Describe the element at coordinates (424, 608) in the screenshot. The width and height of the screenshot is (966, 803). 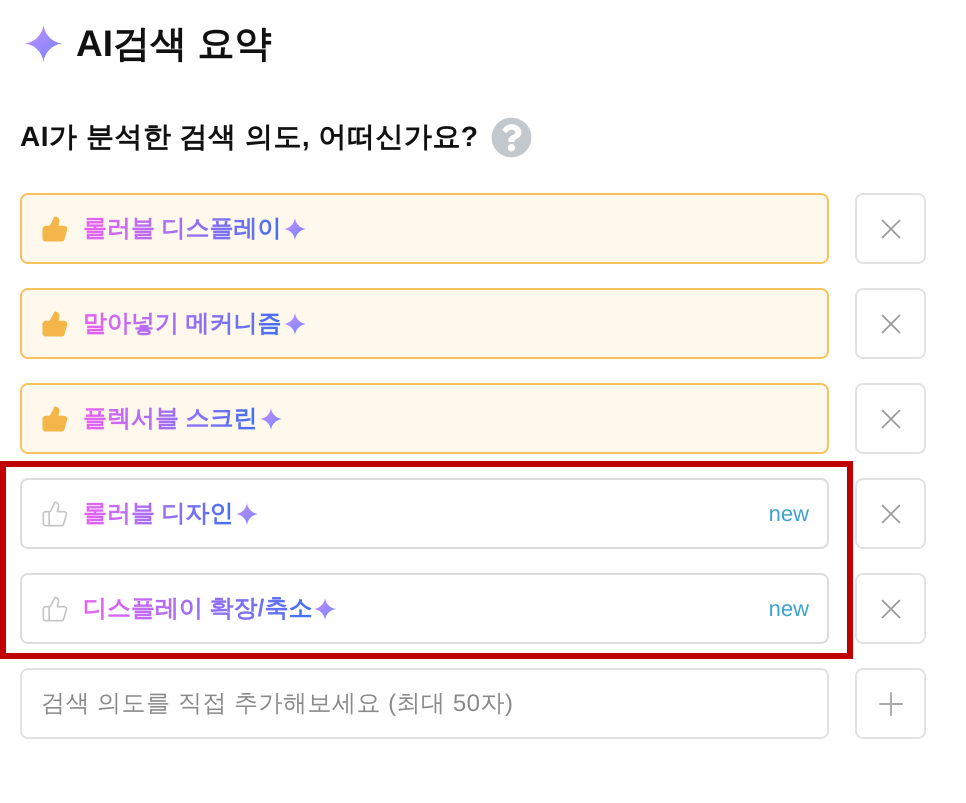
I see `intent-chip: 디스플레이 확장/축소 new` at that location.